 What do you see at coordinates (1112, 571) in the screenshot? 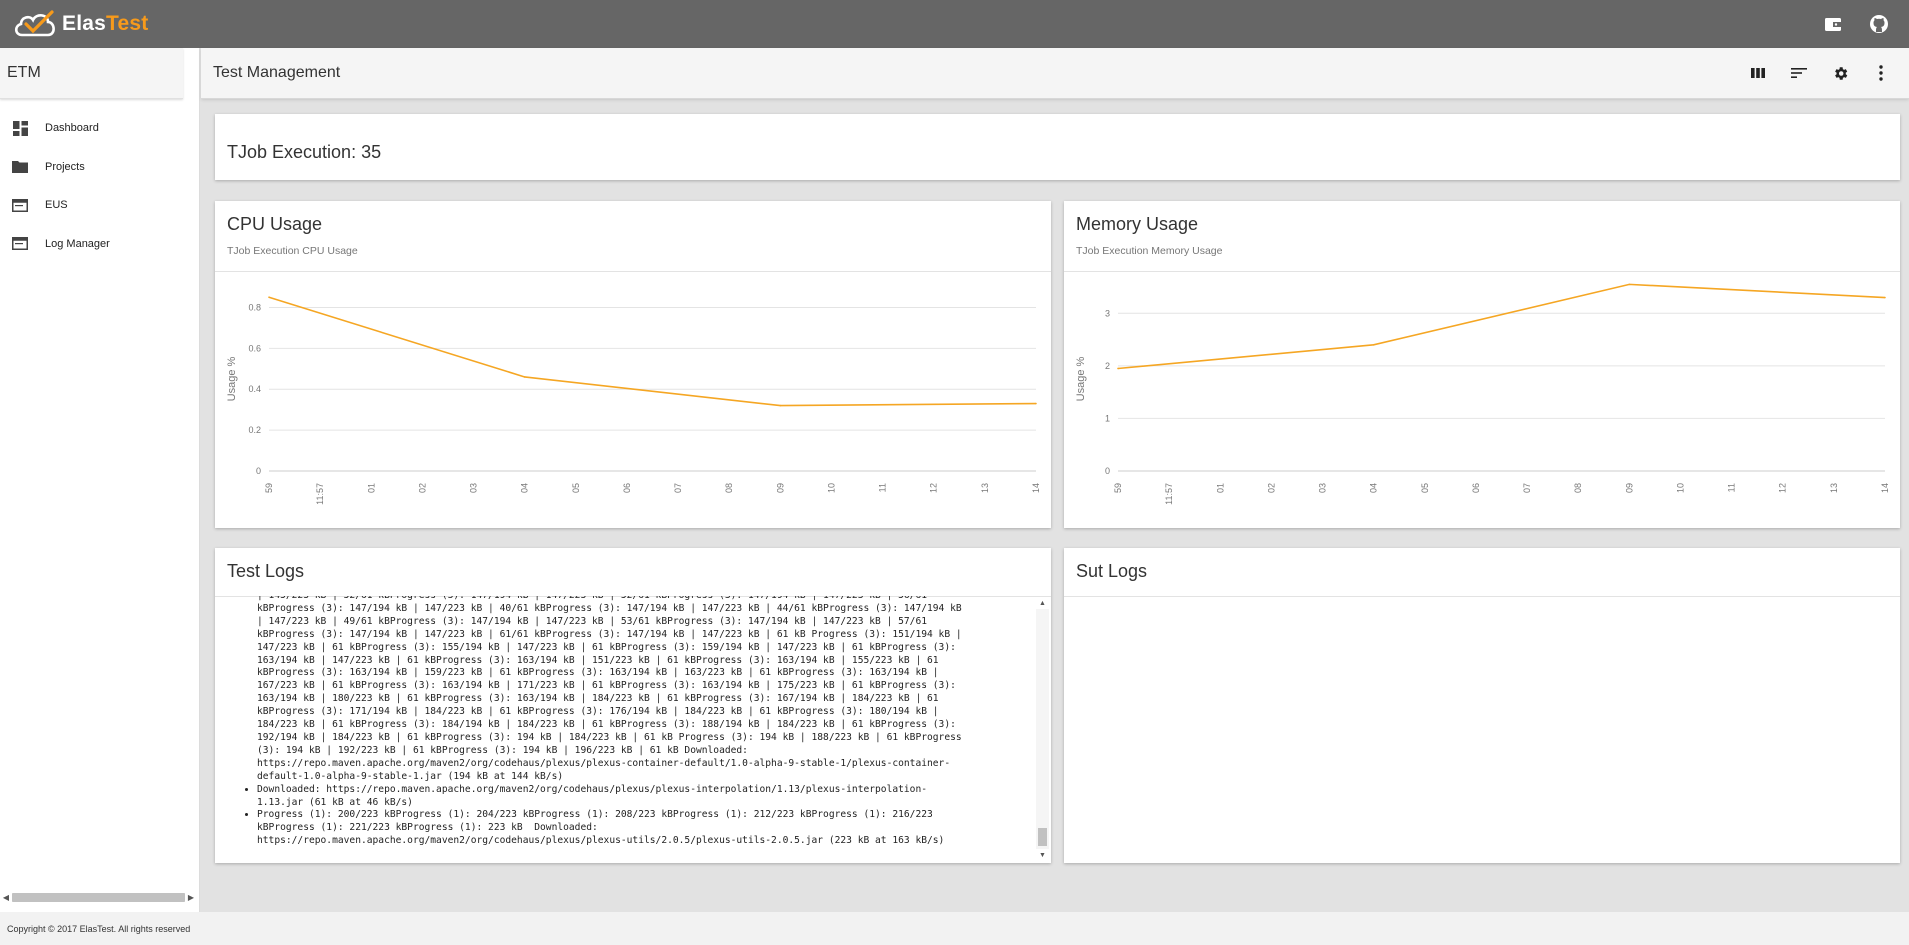
I see `sut-logs-title: Sut Logs` at bounding box center [1112, 571].